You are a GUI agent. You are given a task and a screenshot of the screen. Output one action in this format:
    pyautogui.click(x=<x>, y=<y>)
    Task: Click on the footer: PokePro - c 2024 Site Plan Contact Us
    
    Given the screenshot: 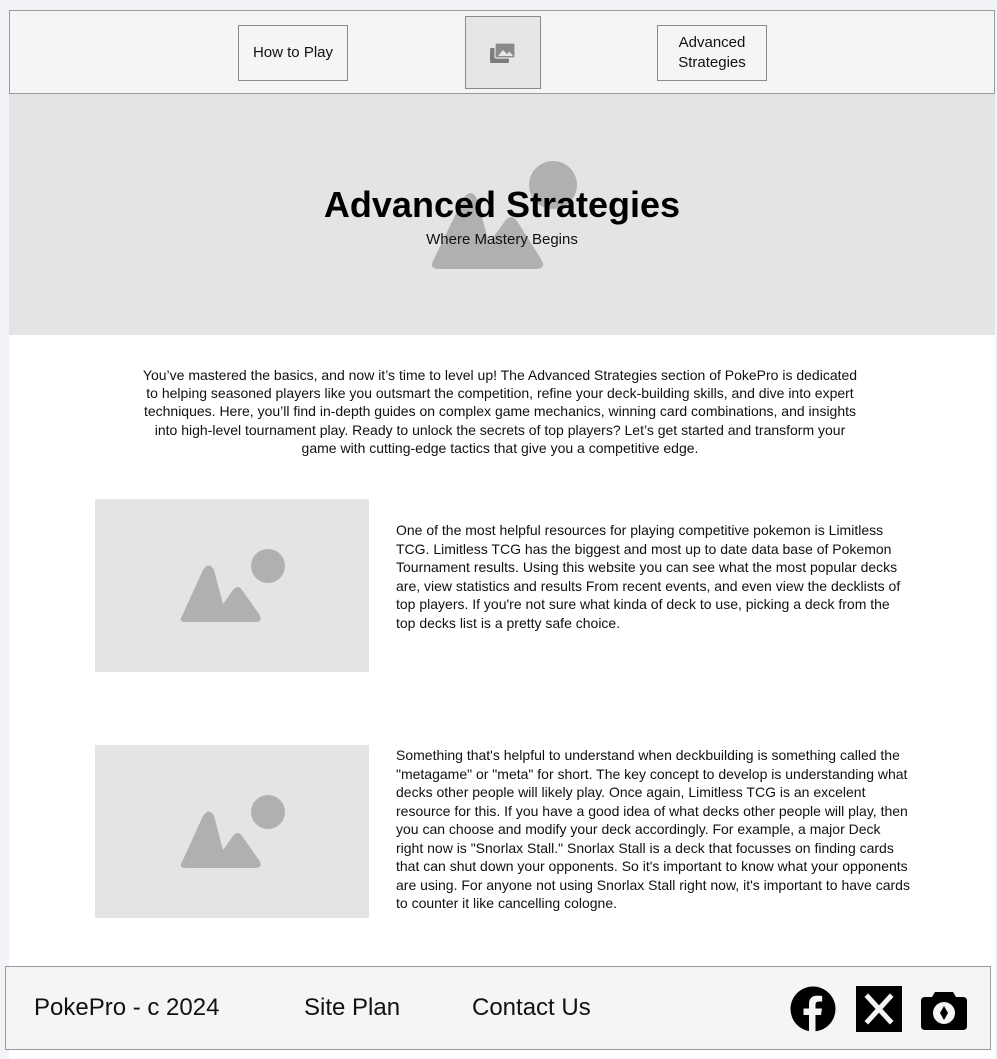 What is the action you would take?
    pyautogui.click(x=498, y=1008)
    